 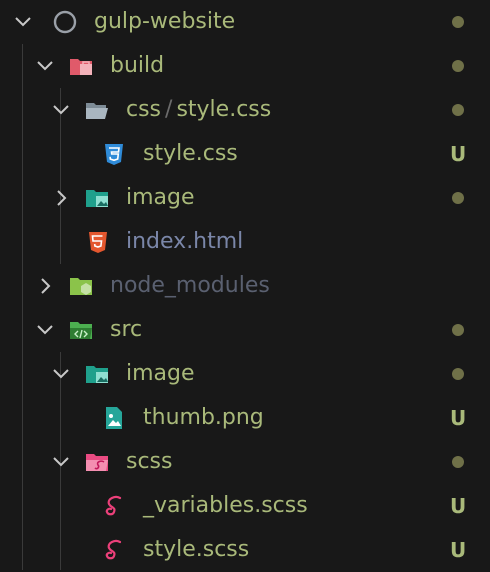 I want to click on tree-item-css: css / style.css, so click(x=245, y=110).